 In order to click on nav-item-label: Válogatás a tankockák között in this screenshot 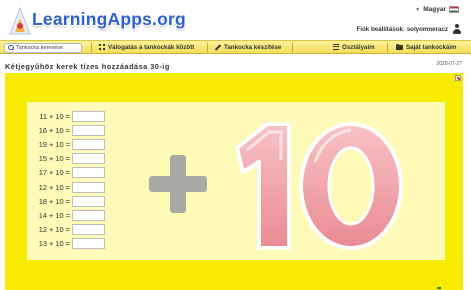, I will do `click(151, 47)`.